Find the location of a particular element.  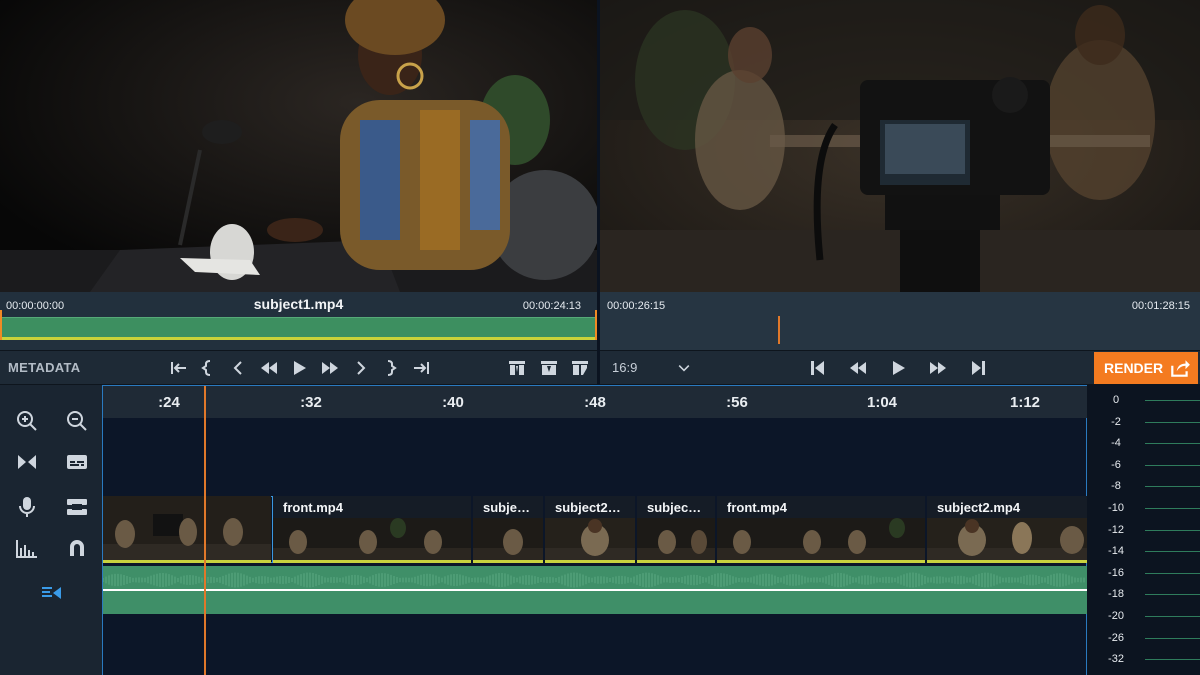

clip-selection-bar is located at coordinates (187, 561).